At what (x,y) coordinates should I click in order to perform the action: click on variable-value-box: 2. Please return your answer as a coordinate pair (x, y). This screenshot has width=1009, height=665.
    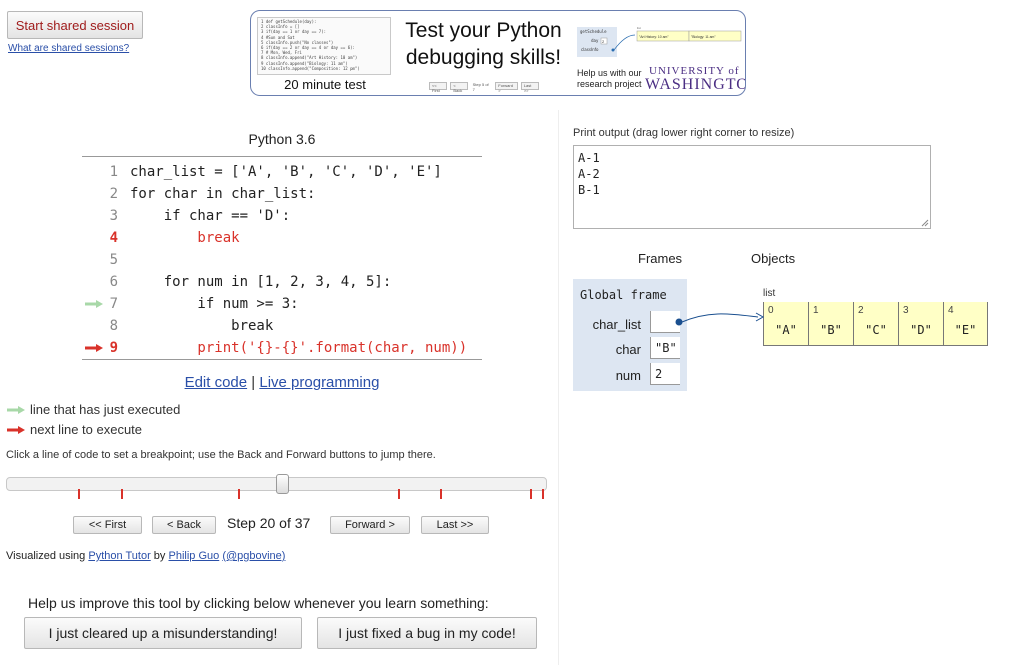
    Looking at the image, I should click on (665, 374).